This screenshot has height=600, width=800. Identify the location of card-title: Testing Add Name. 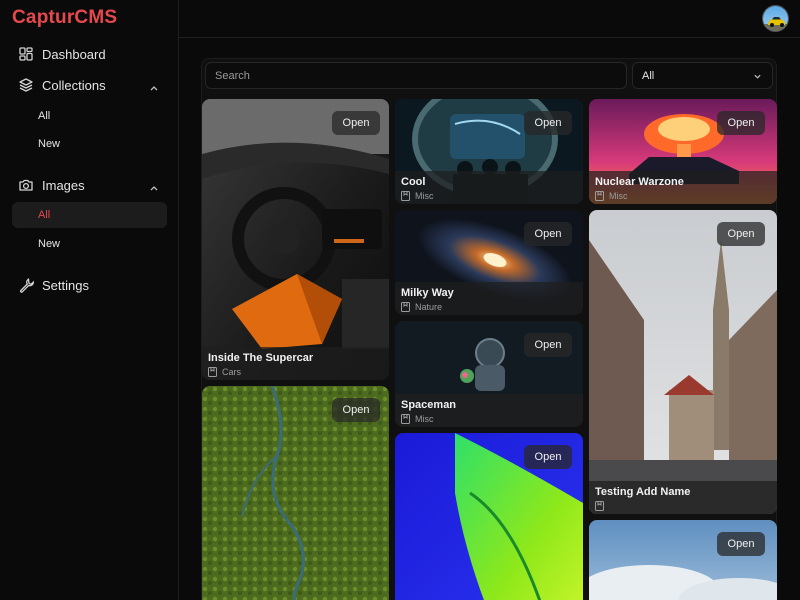
(643, 492).